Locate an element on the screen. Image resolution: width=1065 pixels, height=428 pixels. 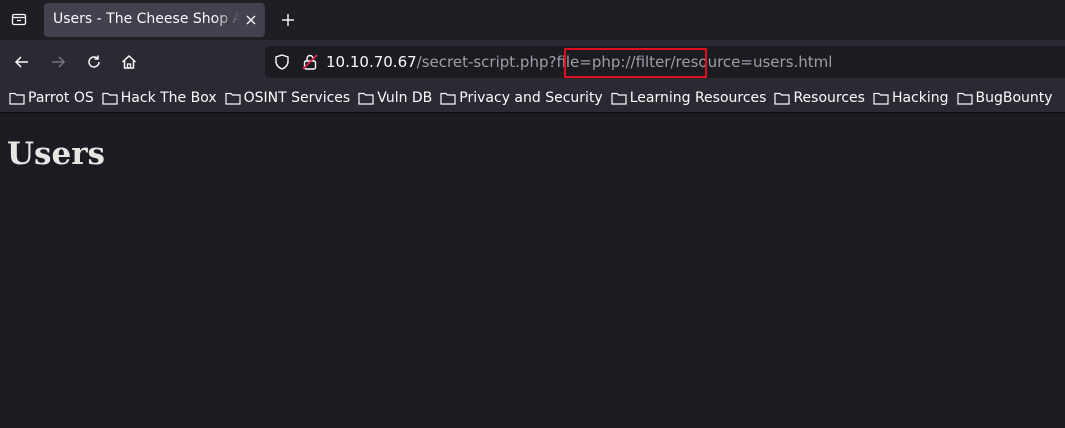
home-icon is located at coordinates (129, 62).